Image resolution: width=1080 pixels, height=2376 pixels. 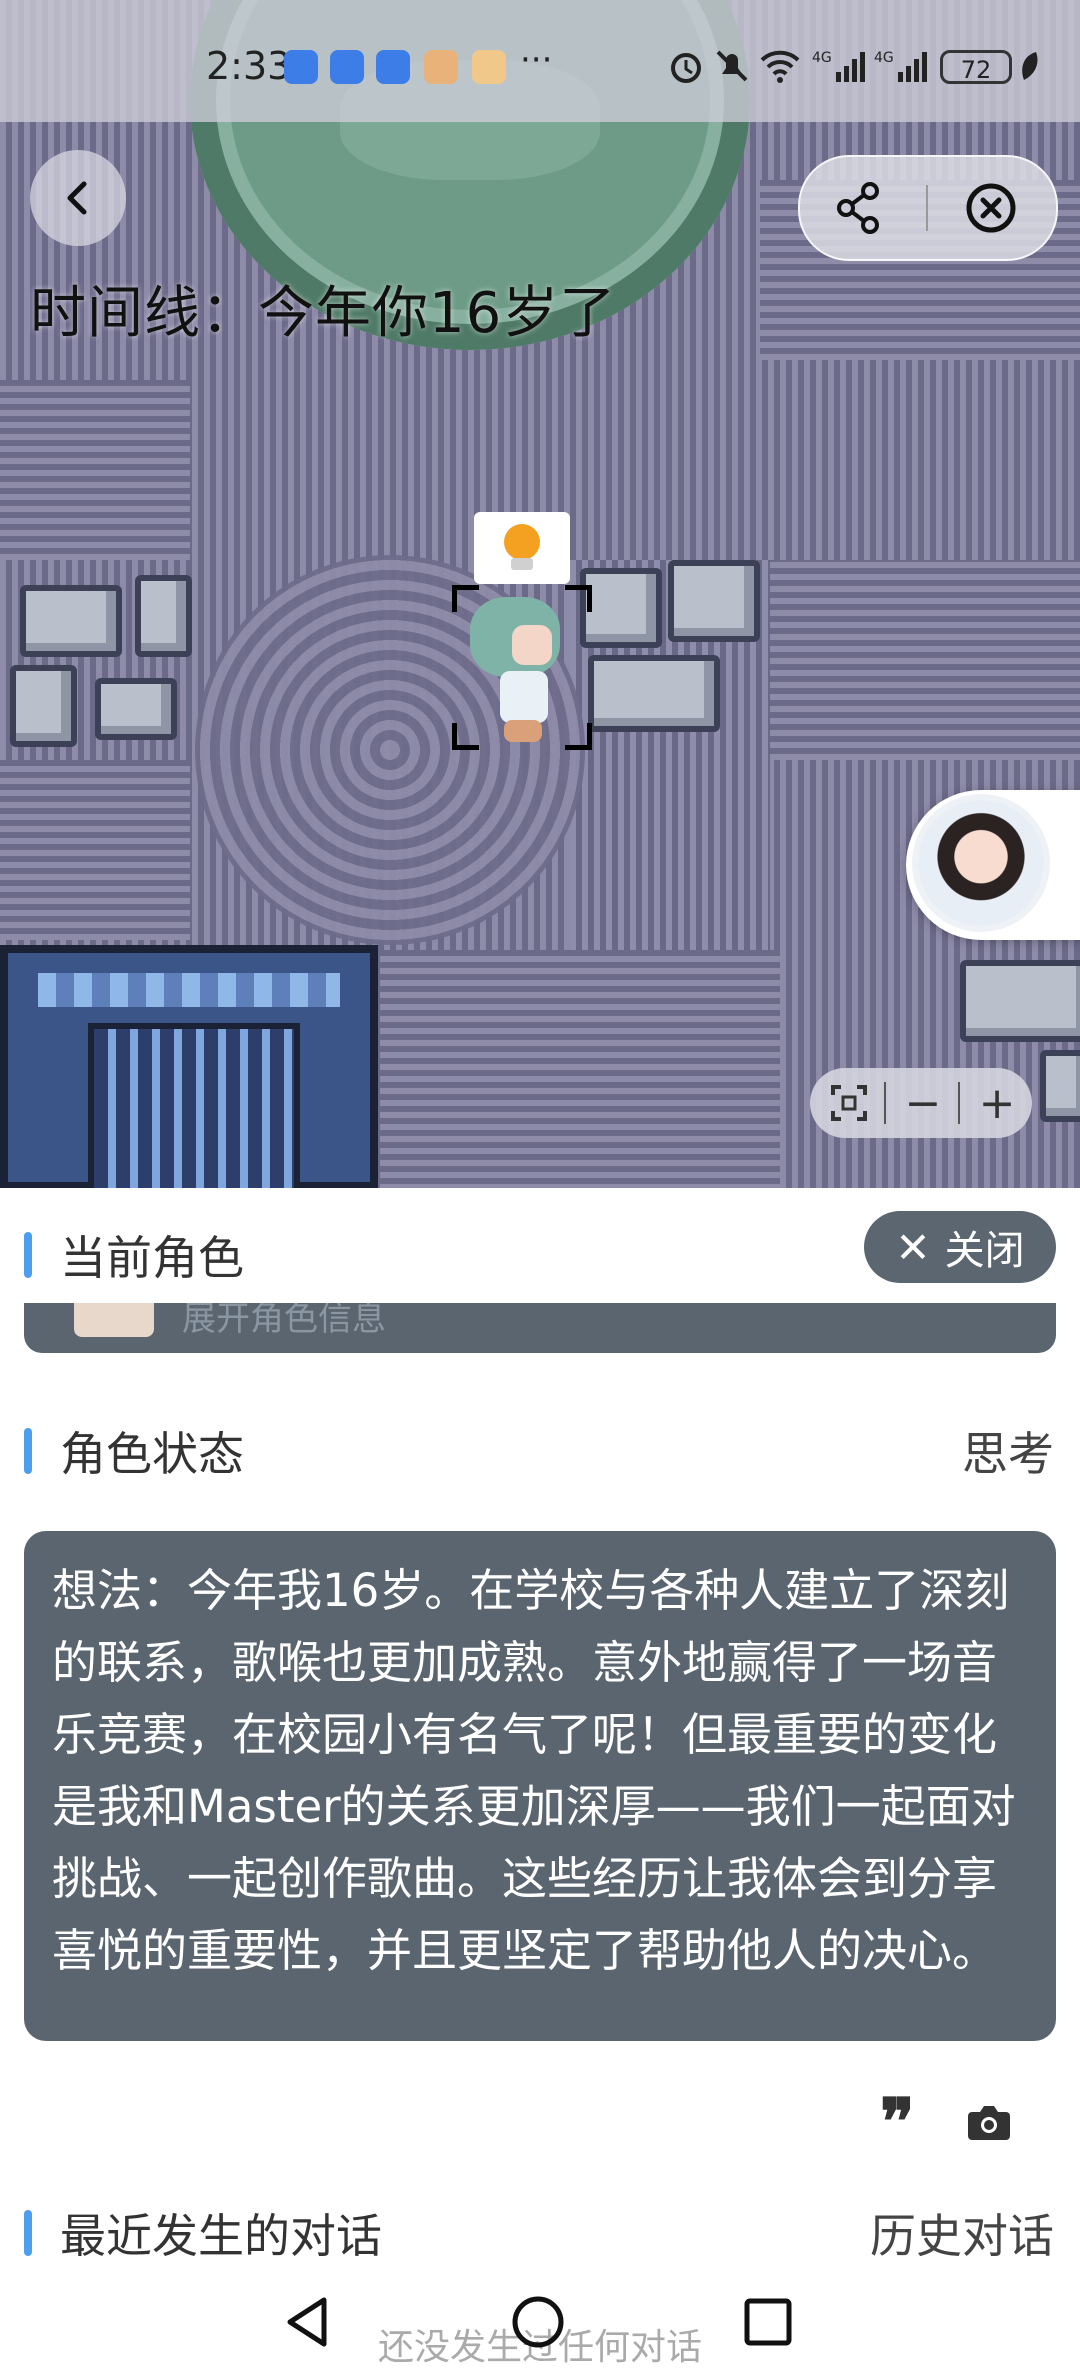 I want to click on character-legs, so click(x=523, y=731).